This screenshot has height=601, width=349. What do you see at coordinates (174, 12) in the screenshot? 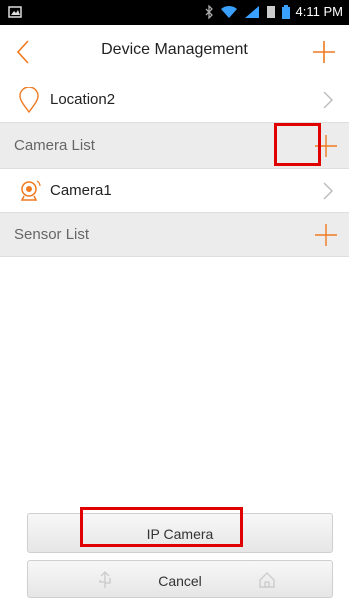
I see `status-bar: 4:11 PM` at bounding box center [174, 12].